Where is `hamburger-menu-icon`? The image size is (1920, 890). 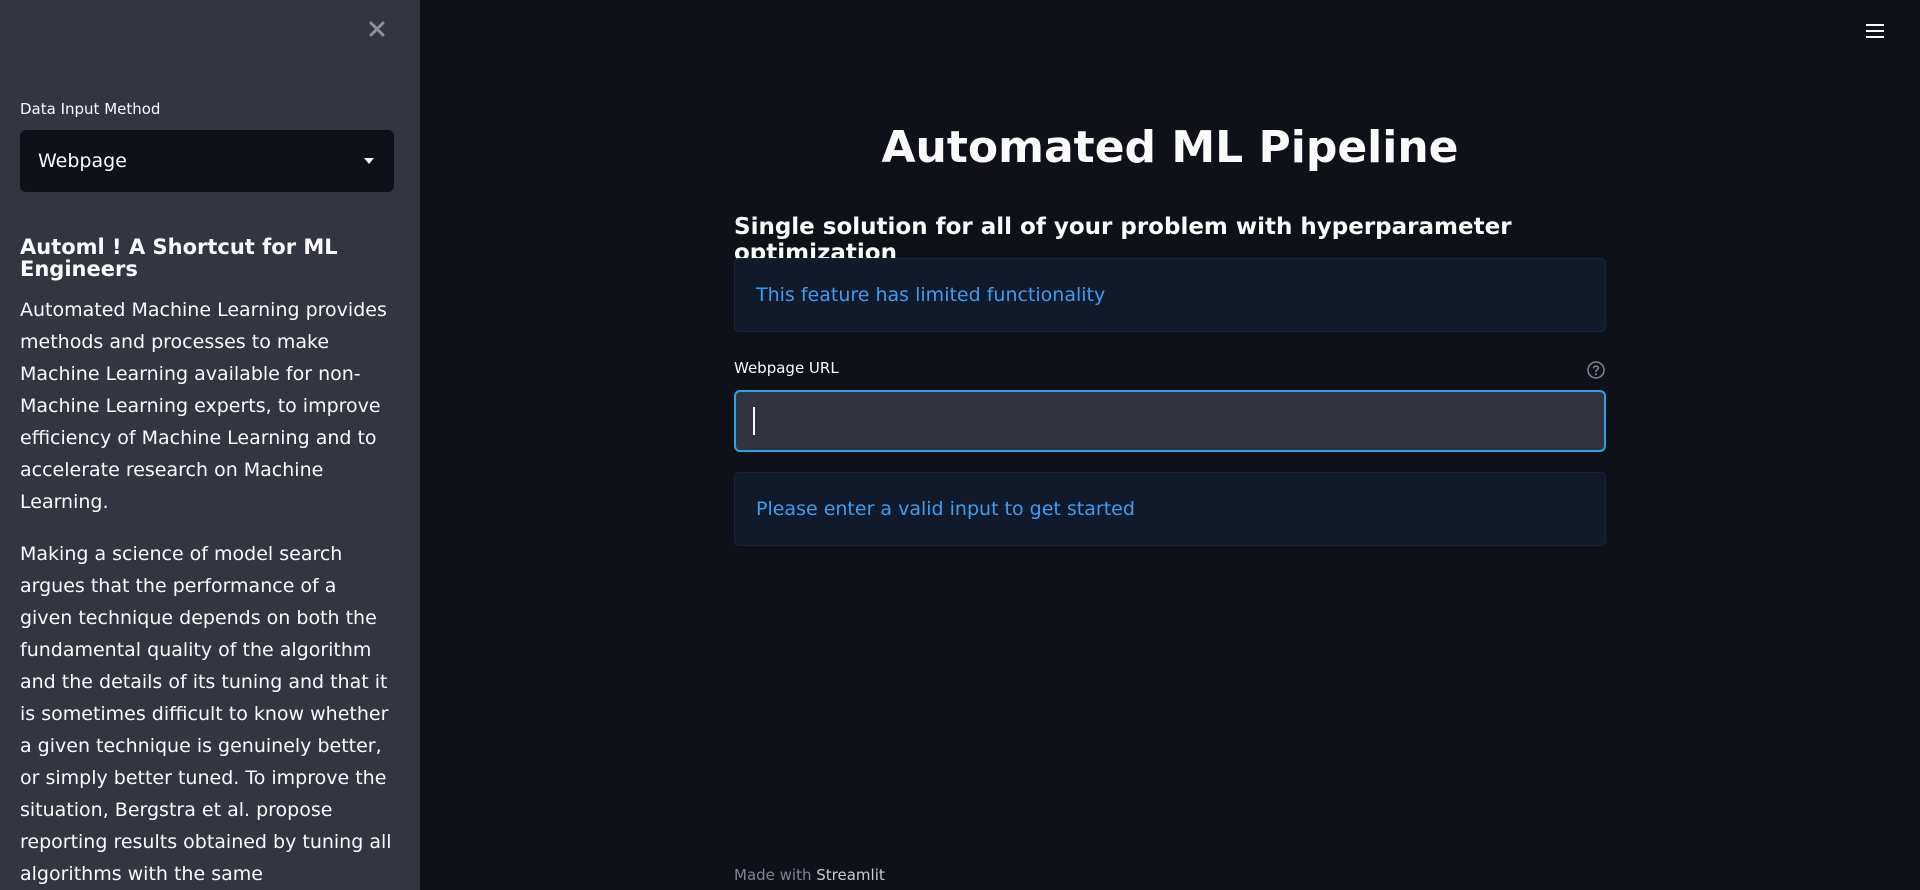 hamburger-menu-icon is located at coordinates (1877, 31).